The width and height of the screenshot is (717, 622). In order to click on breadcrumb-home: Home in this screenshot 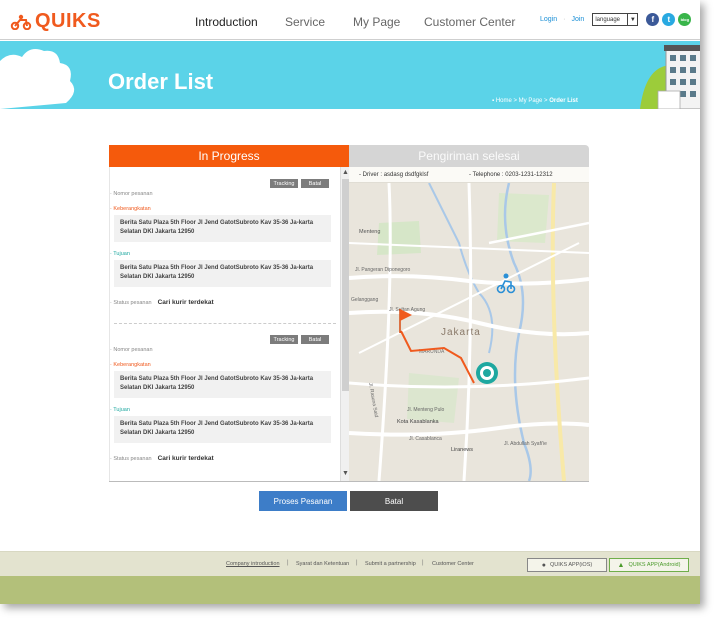, I will do `click(504, 101)`.